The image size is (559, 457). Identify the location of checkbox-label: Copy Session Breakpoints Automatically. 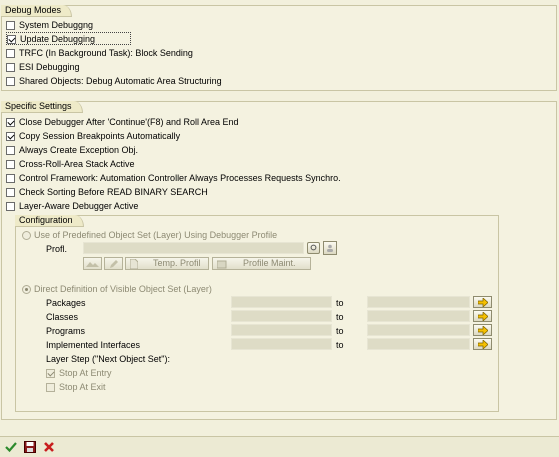
(100, 136).